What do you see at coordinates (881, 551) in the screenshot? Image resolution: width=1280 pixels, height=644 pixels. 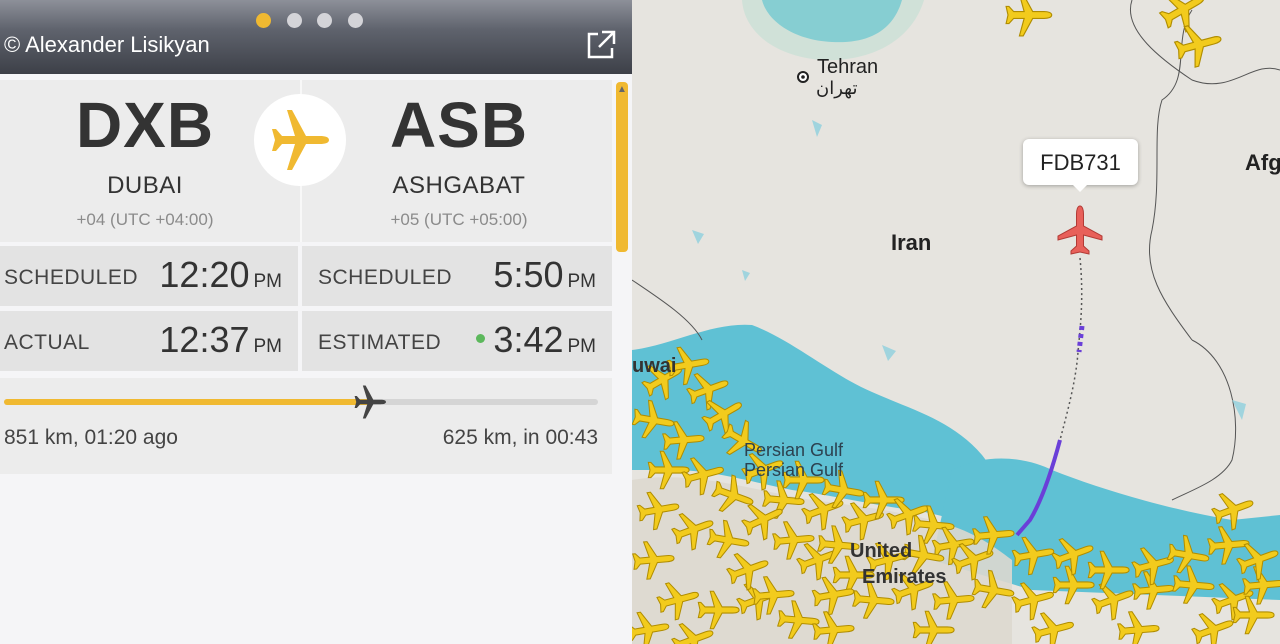 I see `map-label-uae-1: United` at bounding box center [881, 551].